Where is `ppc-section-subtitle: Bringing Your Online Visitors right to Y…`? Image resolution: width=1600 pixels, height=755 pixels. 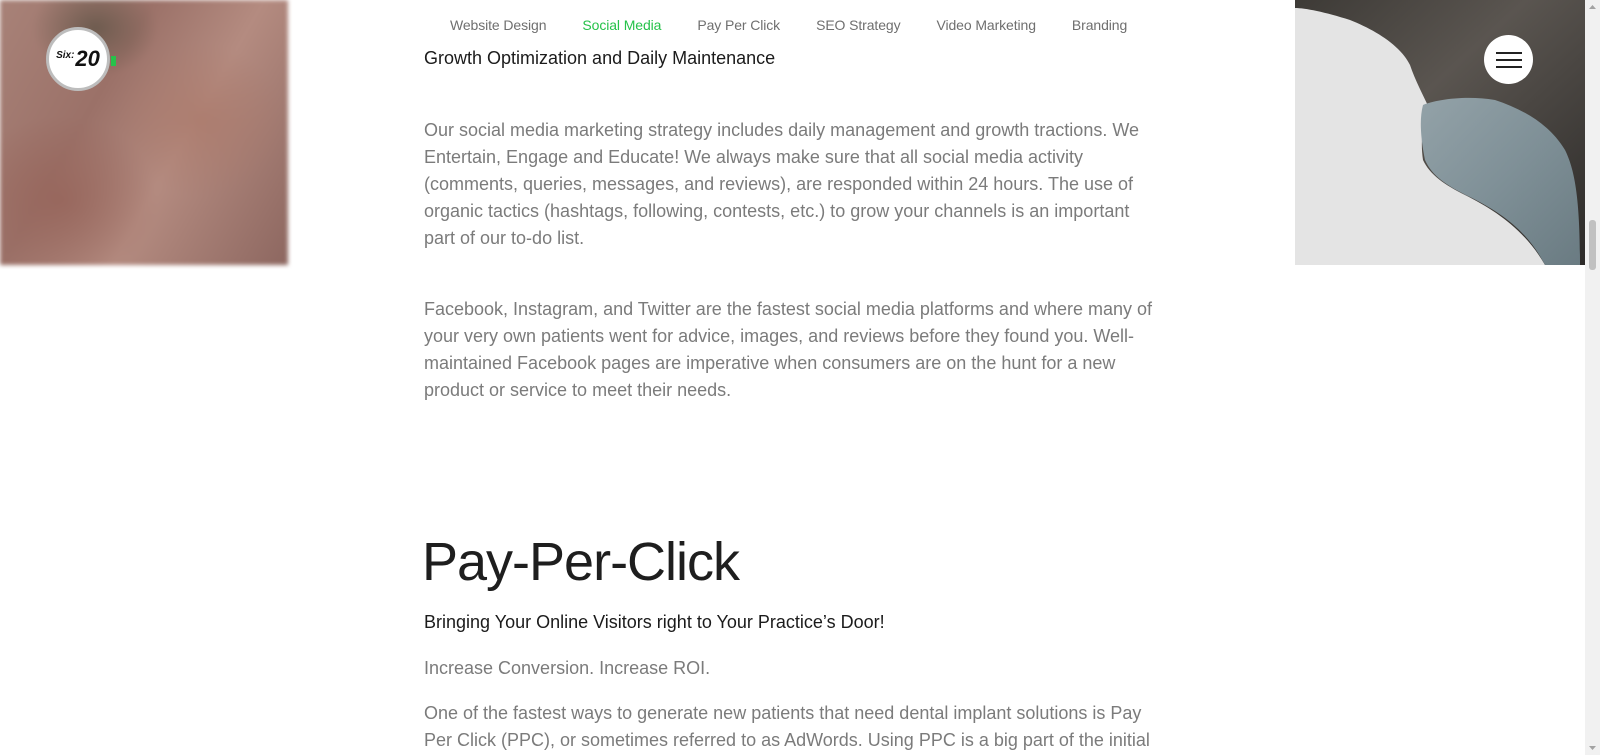 ppc-section-subtitle: Bringing Your Online Visitors right to Y… is located at coordinates (654, 622).